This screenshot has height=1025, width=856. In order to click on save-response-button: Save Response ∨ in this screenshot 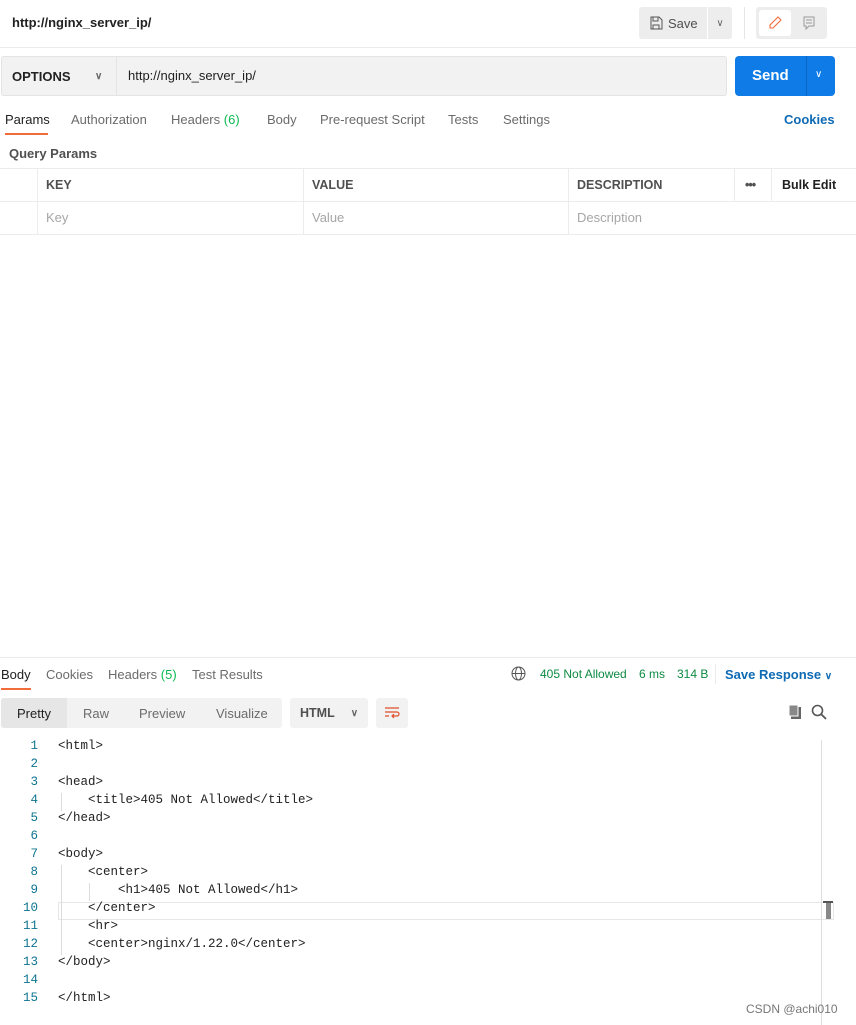, I will do `click(778, 674)`.